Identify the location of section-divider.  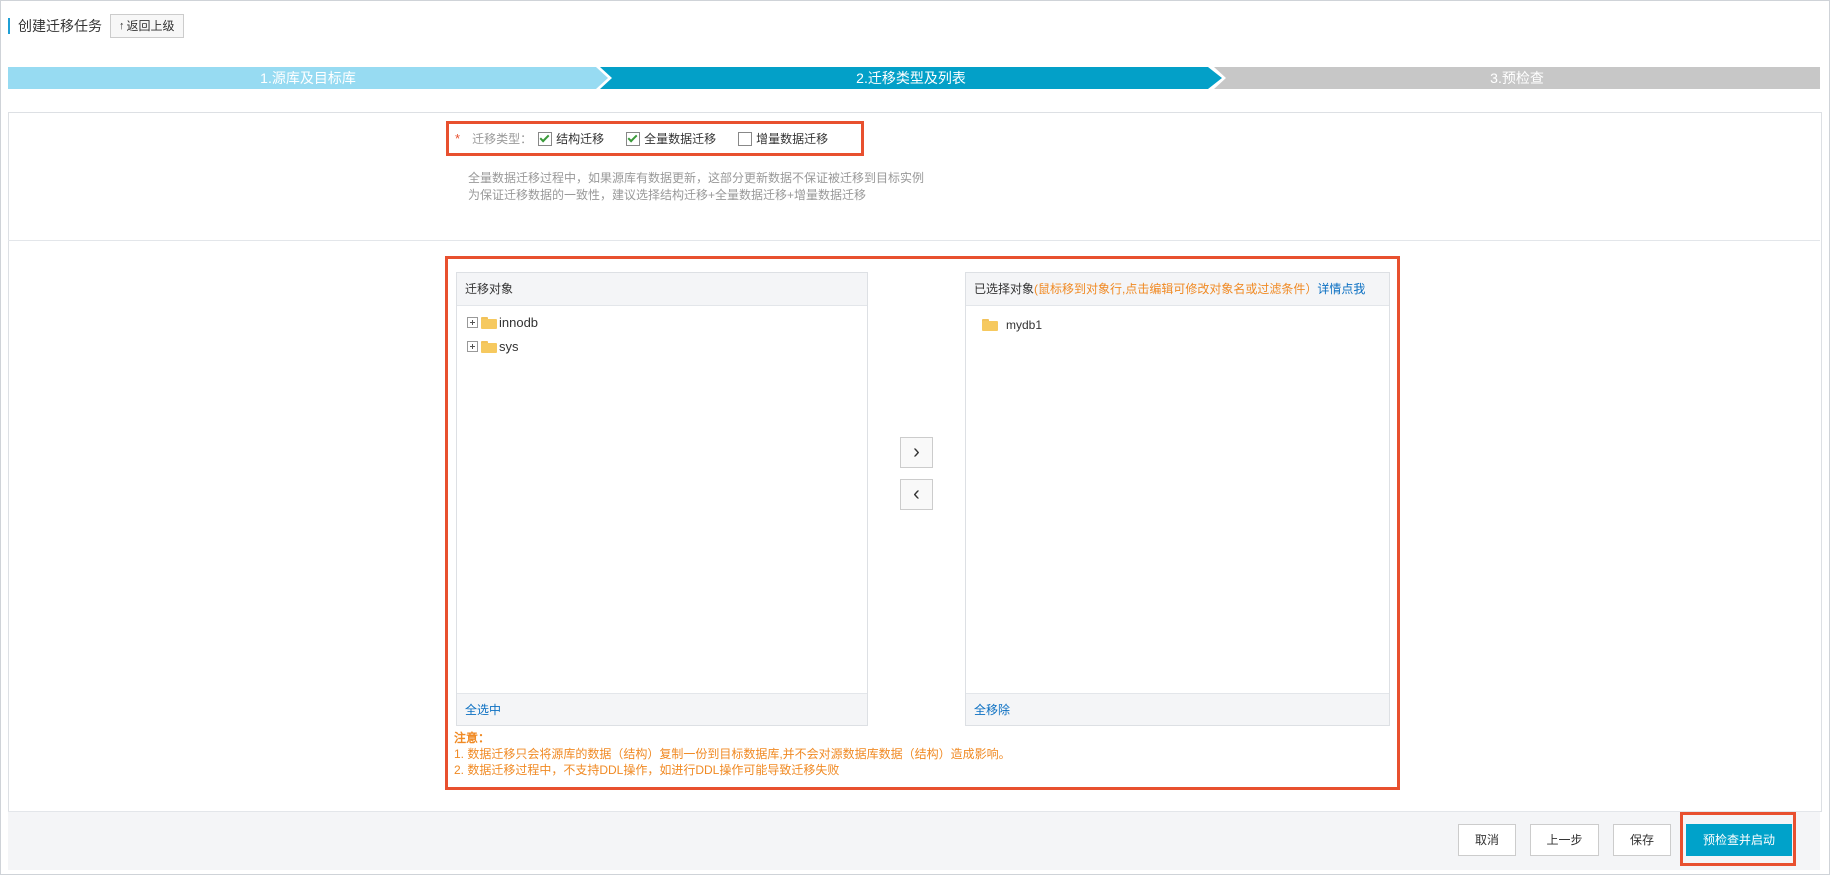
(914, 240).